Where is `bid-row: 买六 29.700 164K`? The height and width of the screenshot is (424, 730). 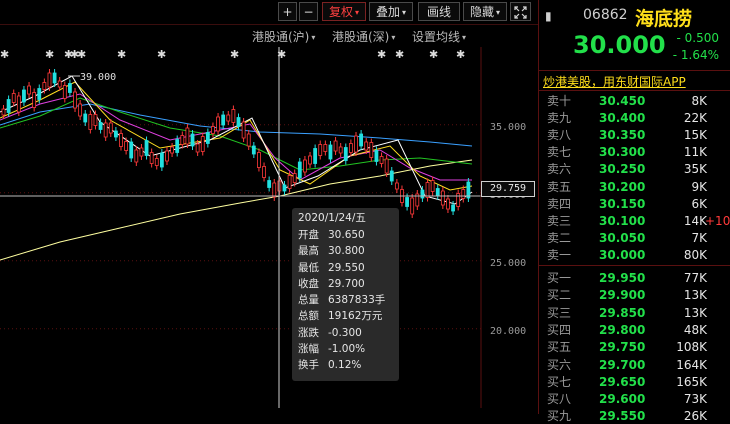 bid-row: 买六 29.700 164K is located at coordinates (634, 365).